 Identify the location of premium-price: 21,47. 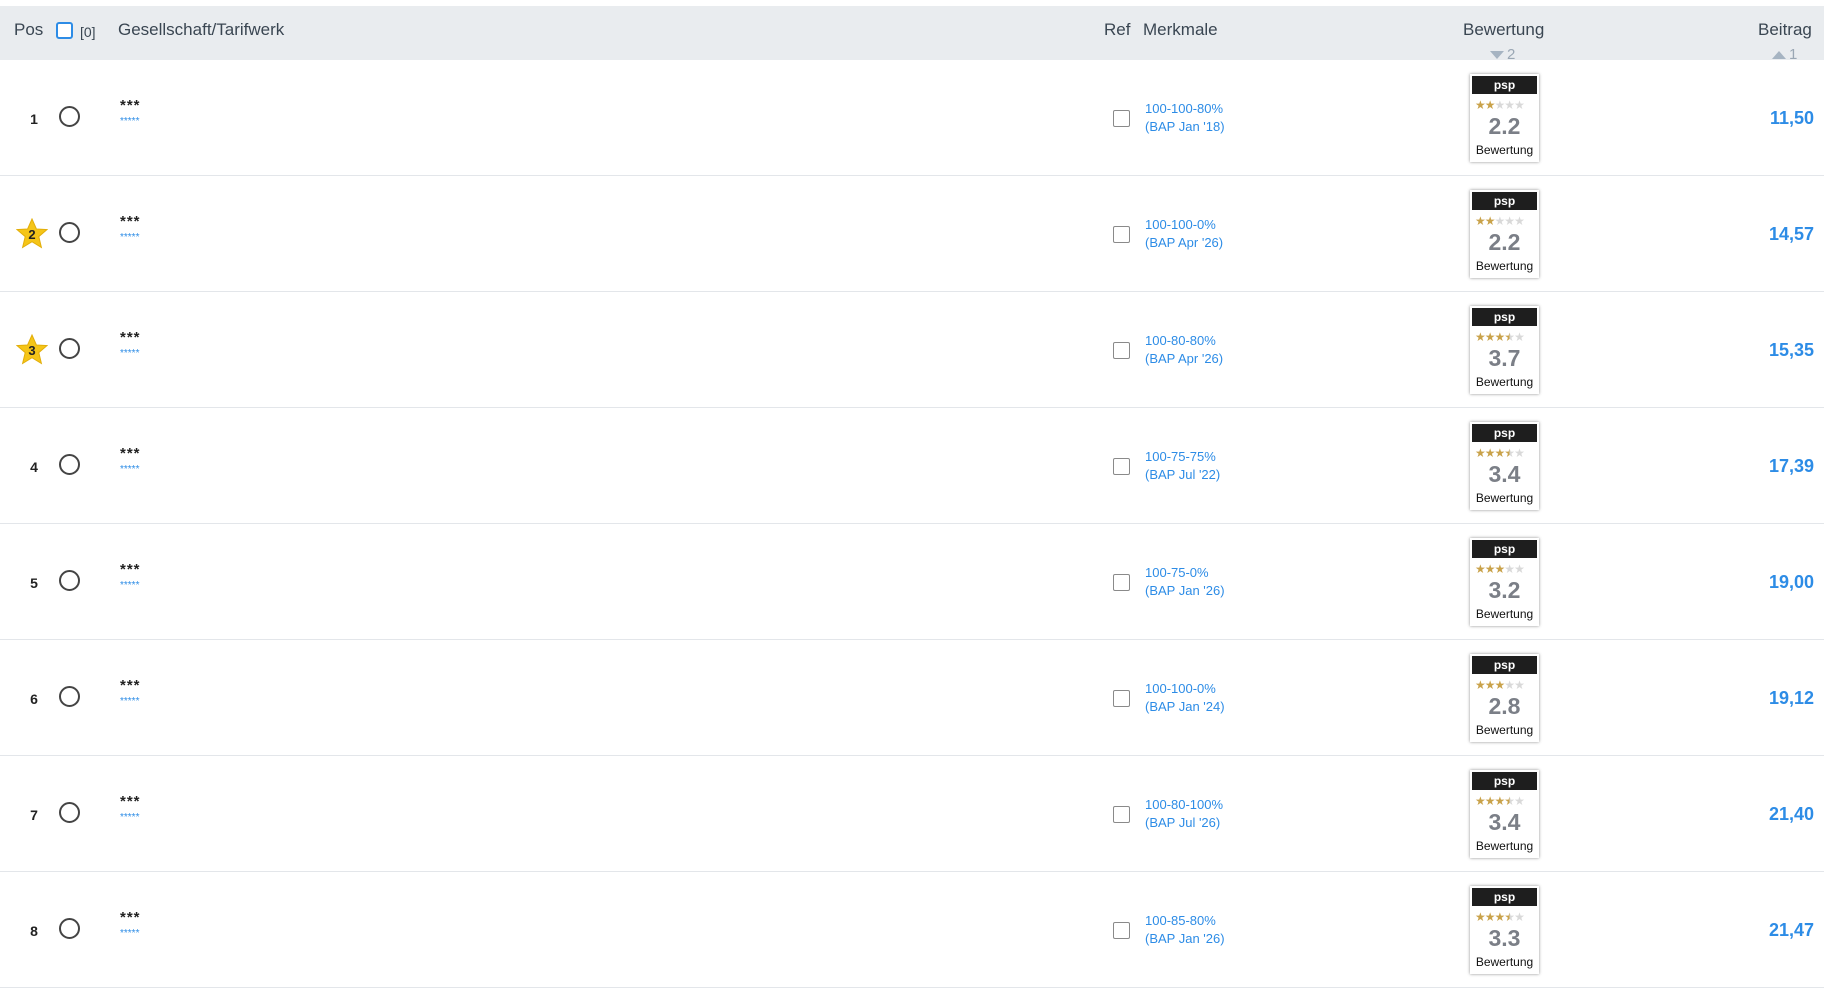
(1791, 930).